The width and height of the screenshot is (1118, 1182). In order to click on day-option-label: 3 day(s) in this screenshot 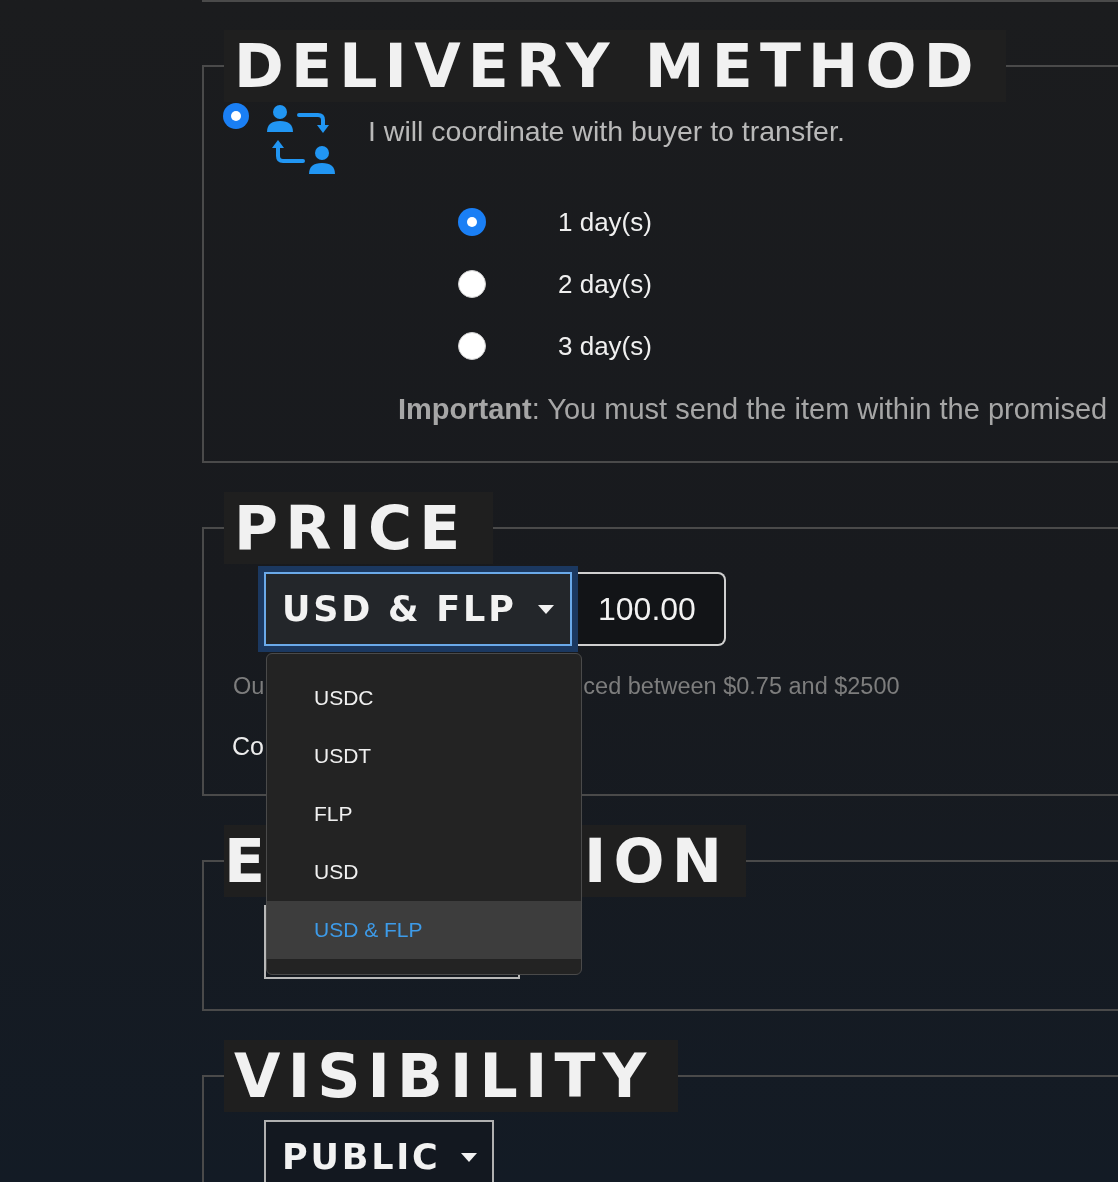, I will do `click(605, 346)`.